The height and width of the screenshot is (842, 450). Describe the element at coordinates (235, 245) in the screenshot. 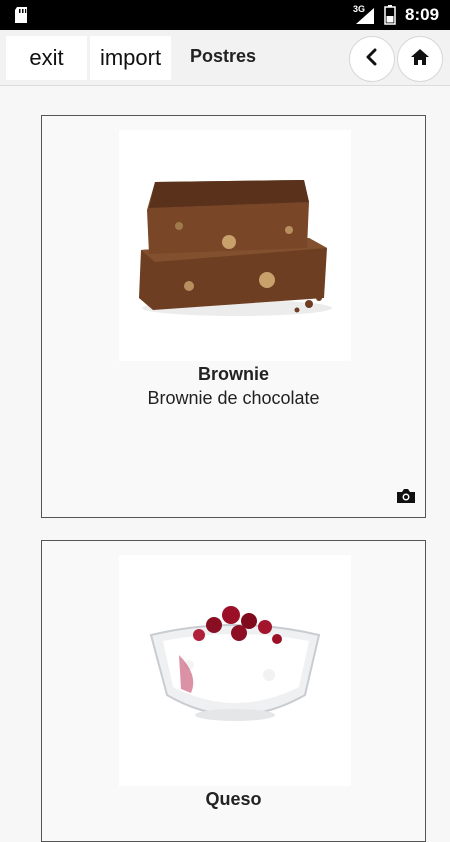

I see `brownie-image` at that location.